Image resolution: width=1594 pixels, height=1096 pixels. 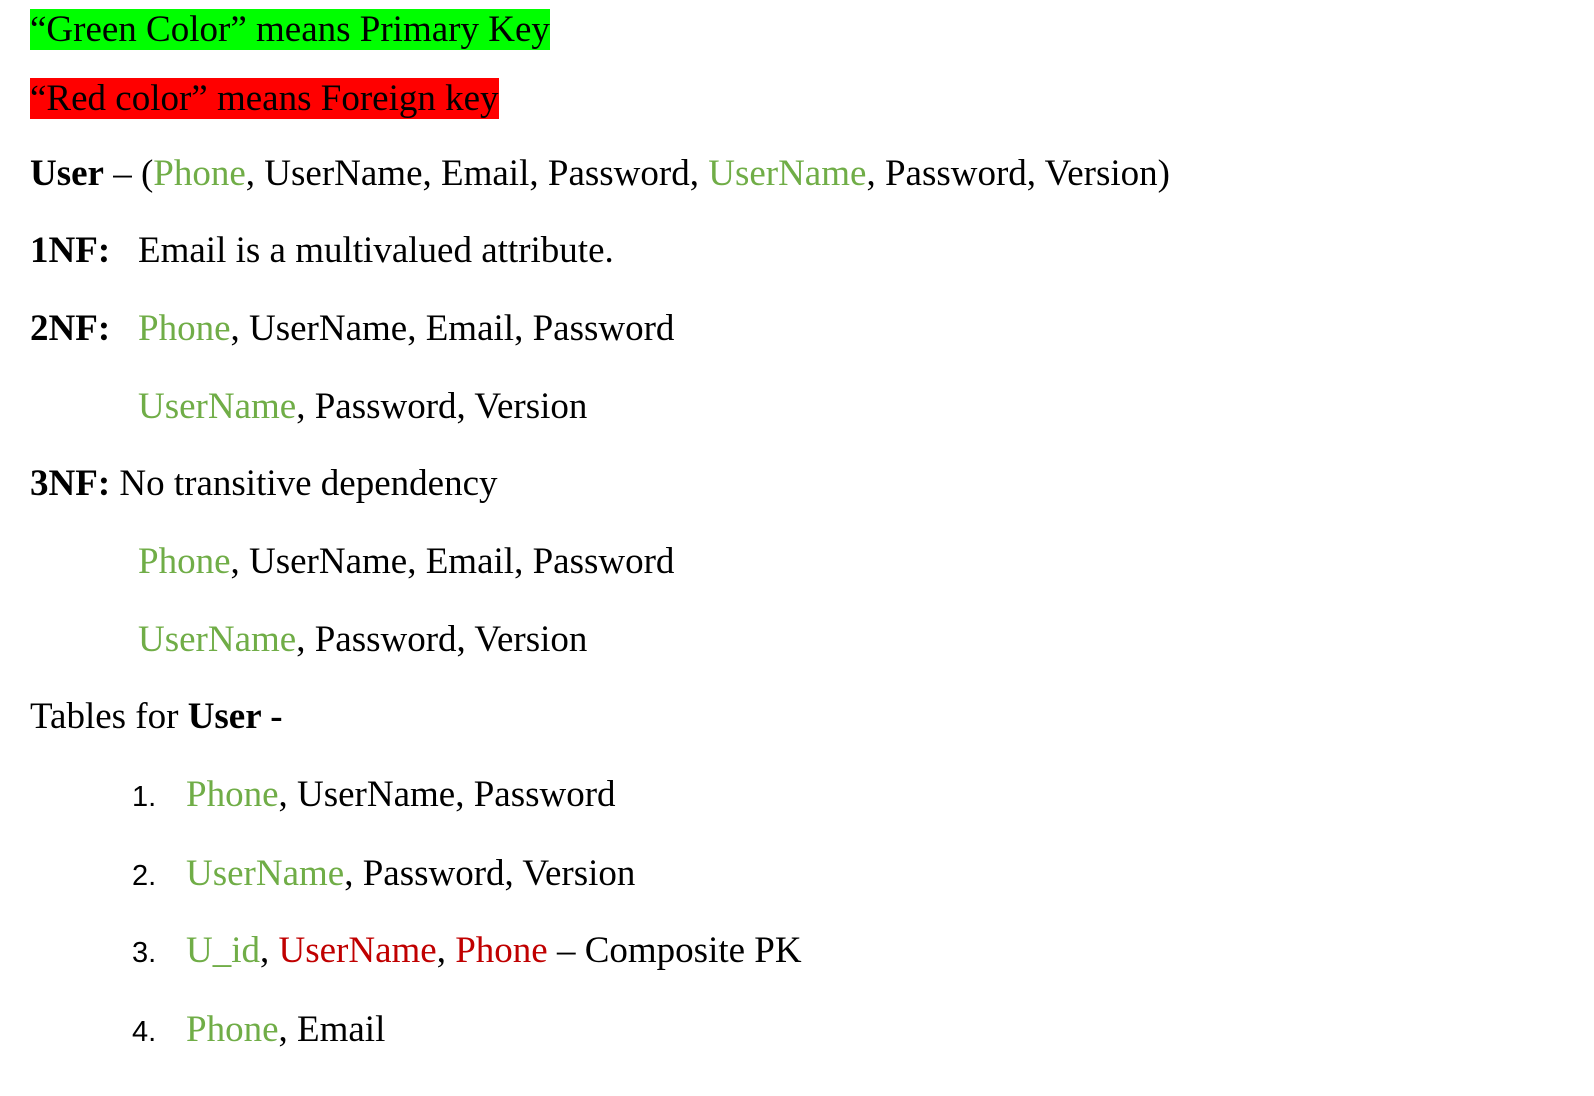 What do you see at coordinates (109, 716) in the screenshot?
I see `tables-prefix: Tables for` at bounding box center [109, 716].